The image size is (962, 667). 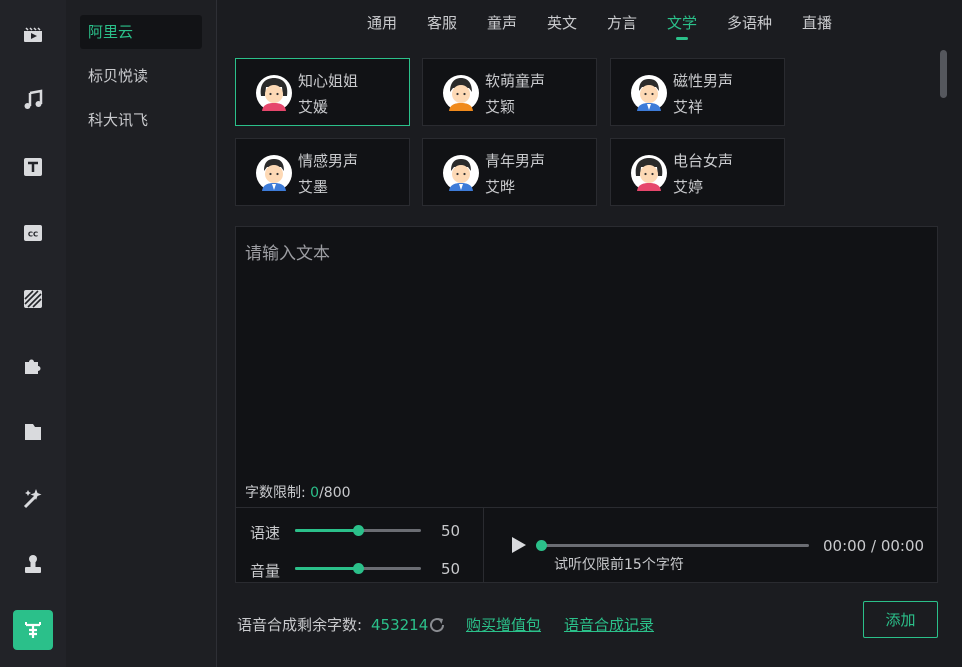 What do you see at coordinates (562, 22) in the screenshot?
I see `tab-english: 英文` at bounding box center [562, 22].